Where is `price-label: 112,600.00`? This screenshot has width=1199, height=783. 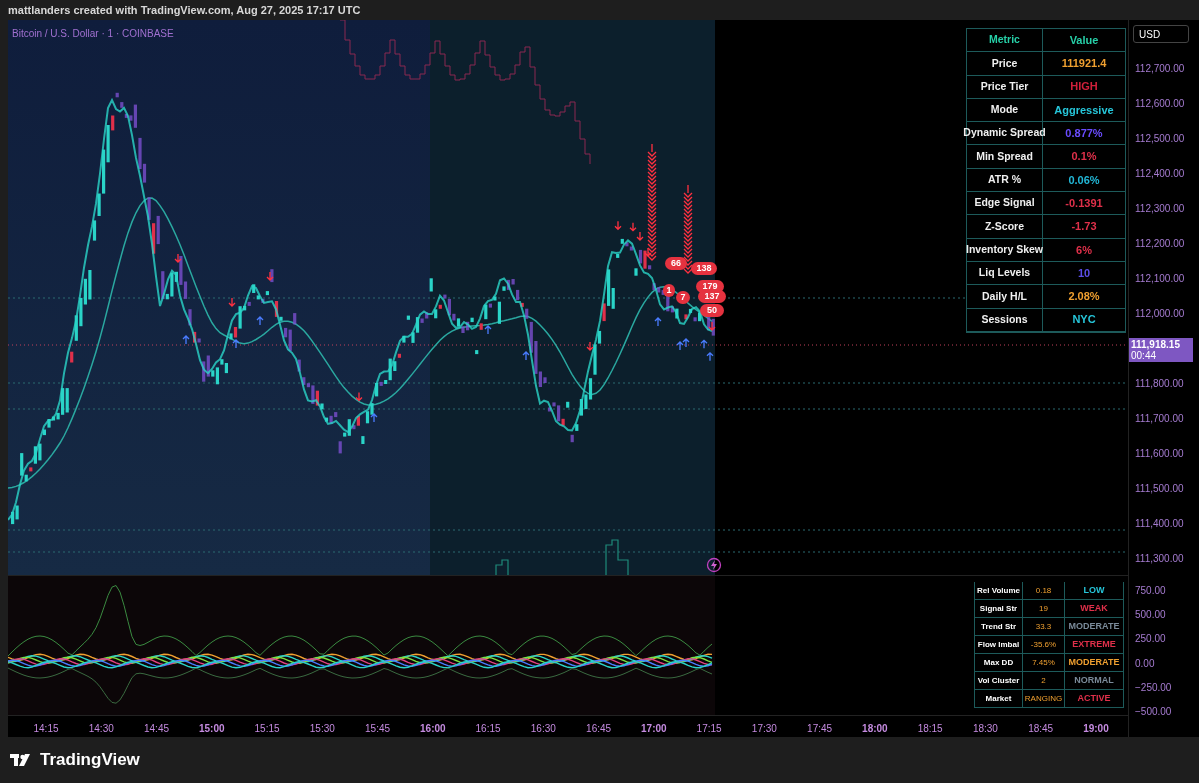
price-label: 112,600.00 is located at coordinates (1160, 104).